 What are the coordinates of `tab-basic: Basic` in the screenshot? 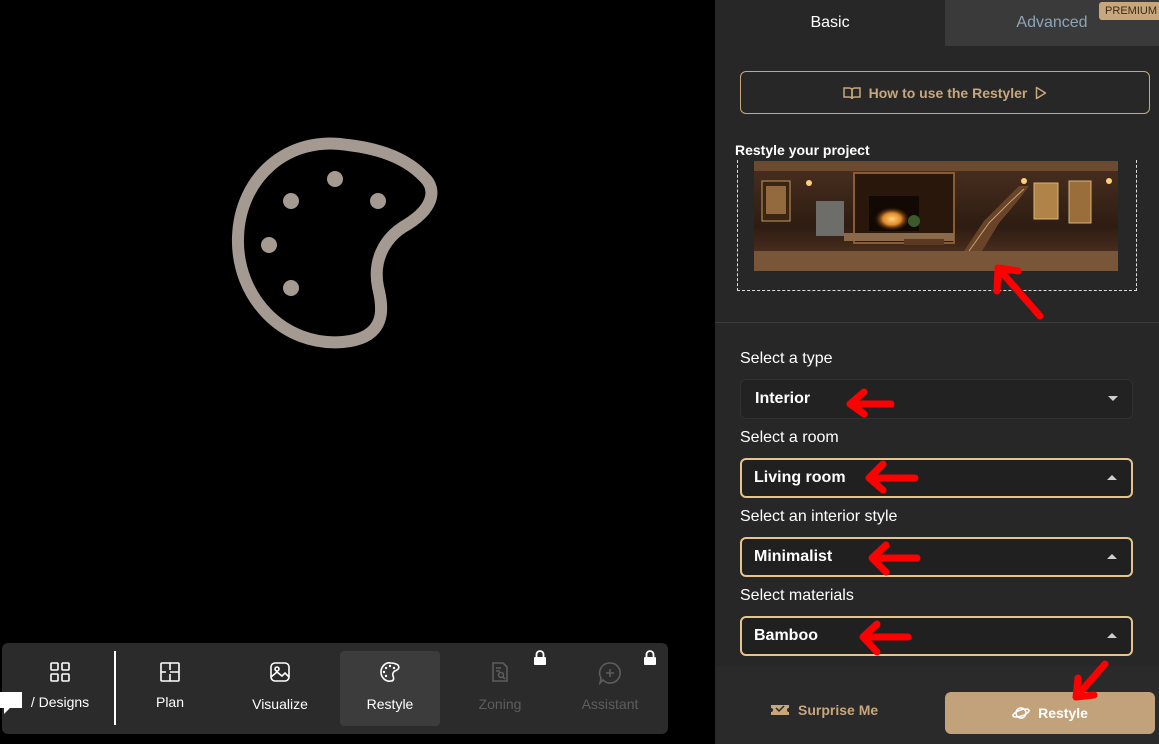 It's located at (830, 23).